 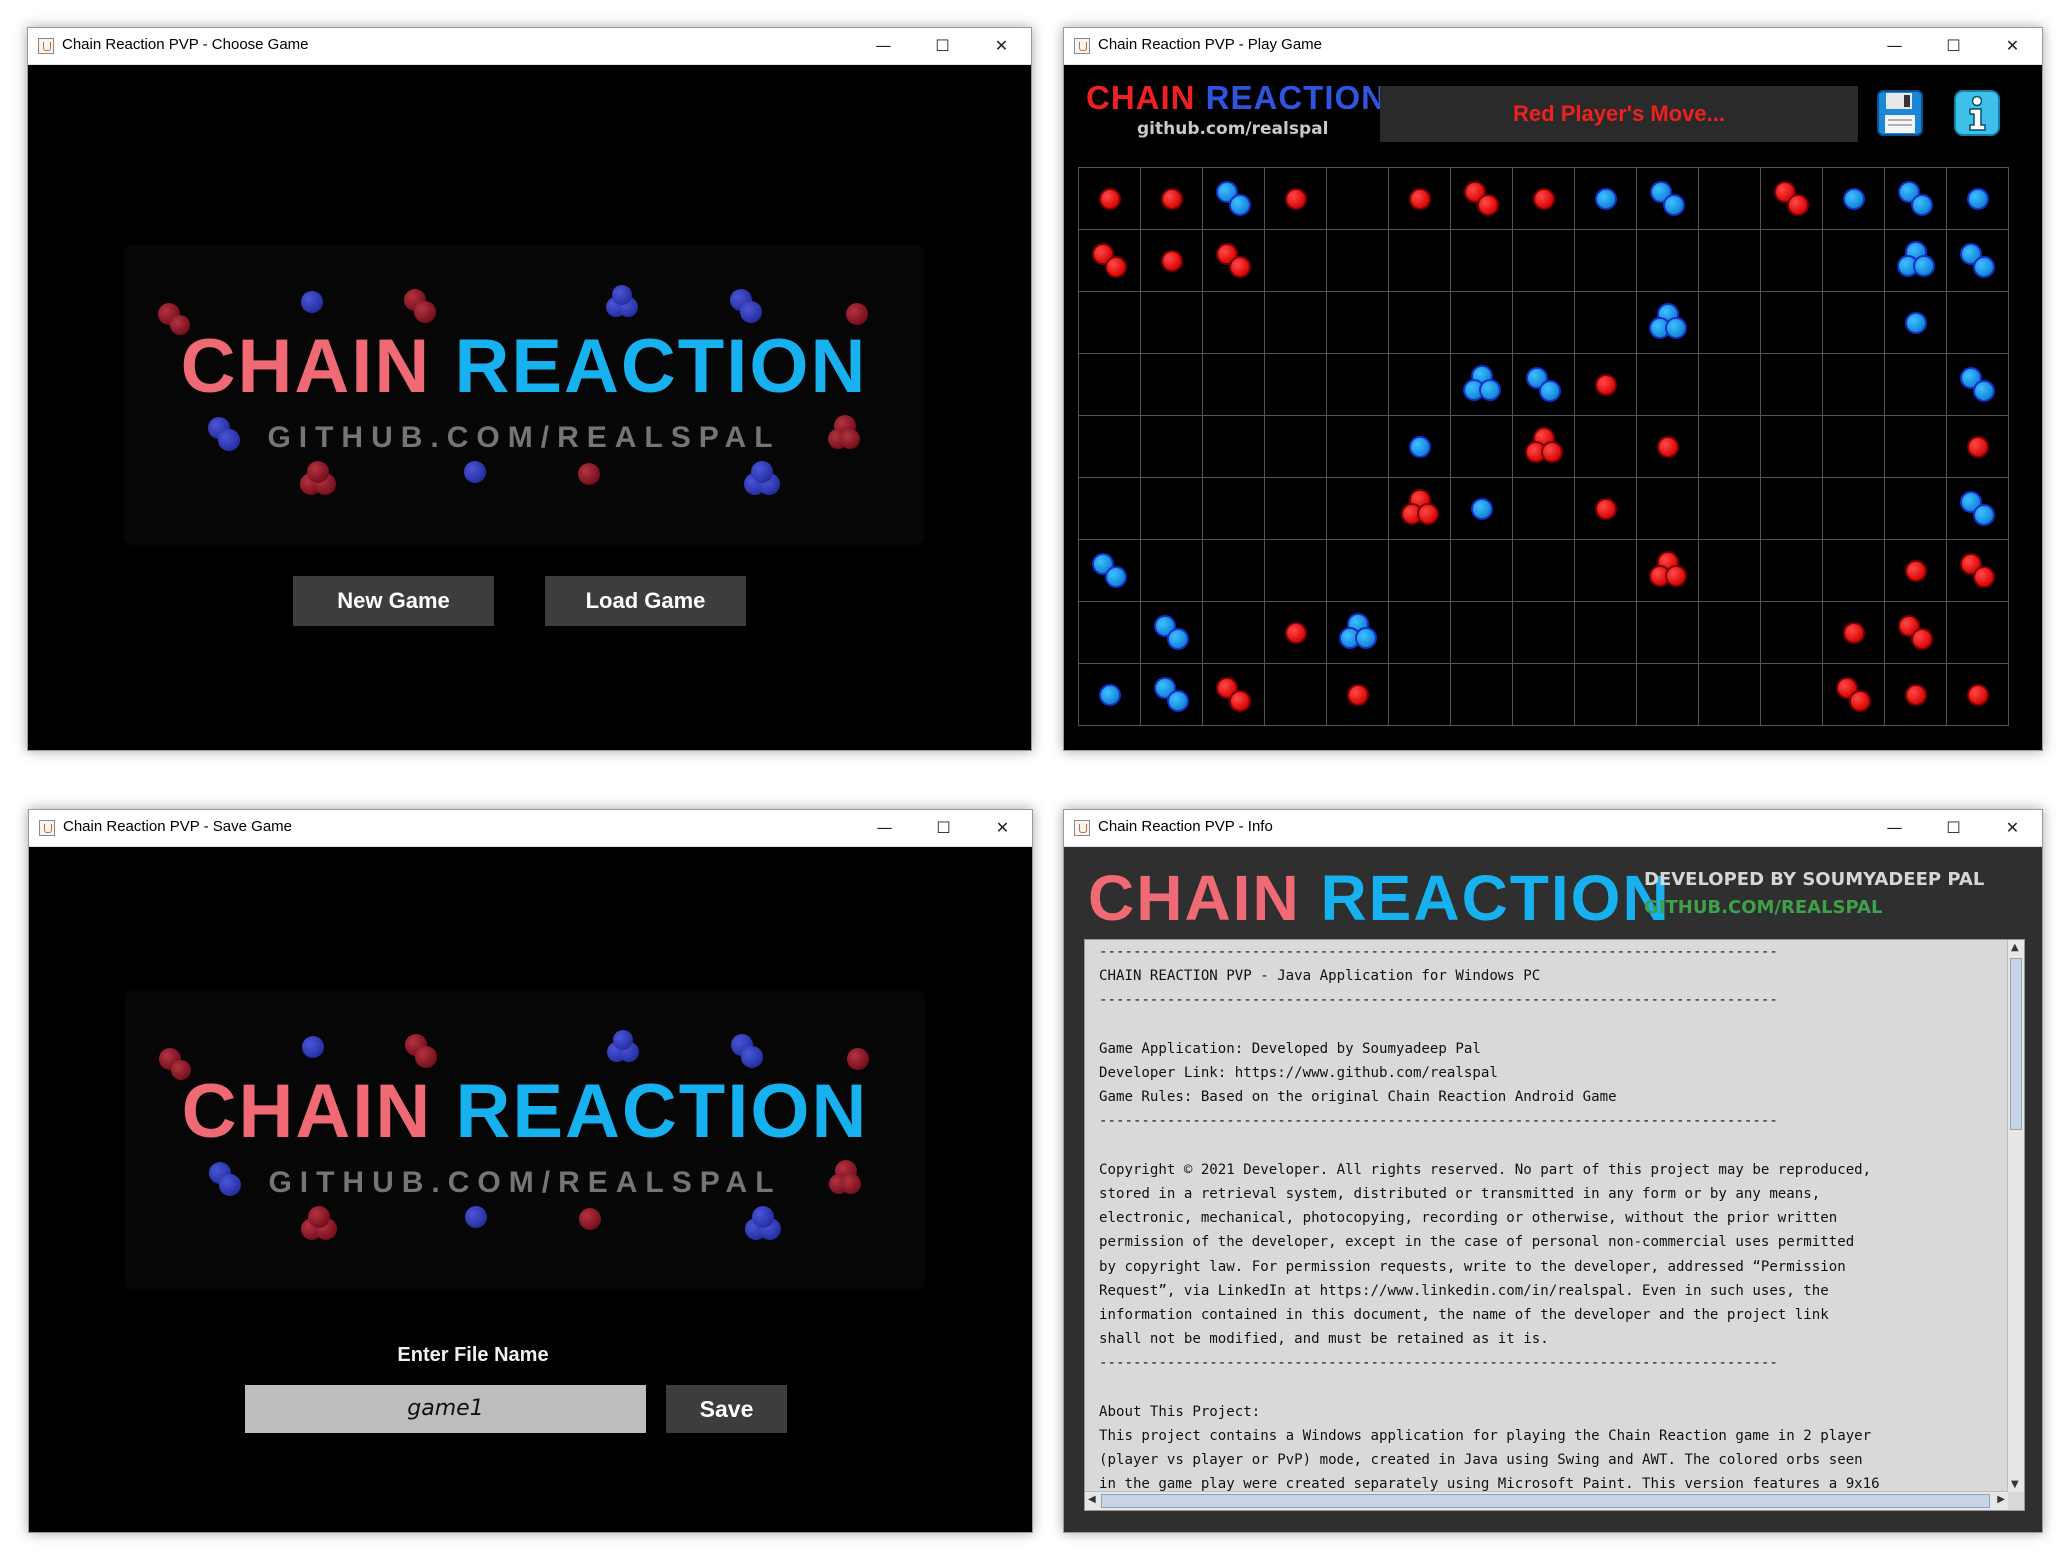 I want to click on scroll-down-icon: ▼, so click(x=2015, y=1484).